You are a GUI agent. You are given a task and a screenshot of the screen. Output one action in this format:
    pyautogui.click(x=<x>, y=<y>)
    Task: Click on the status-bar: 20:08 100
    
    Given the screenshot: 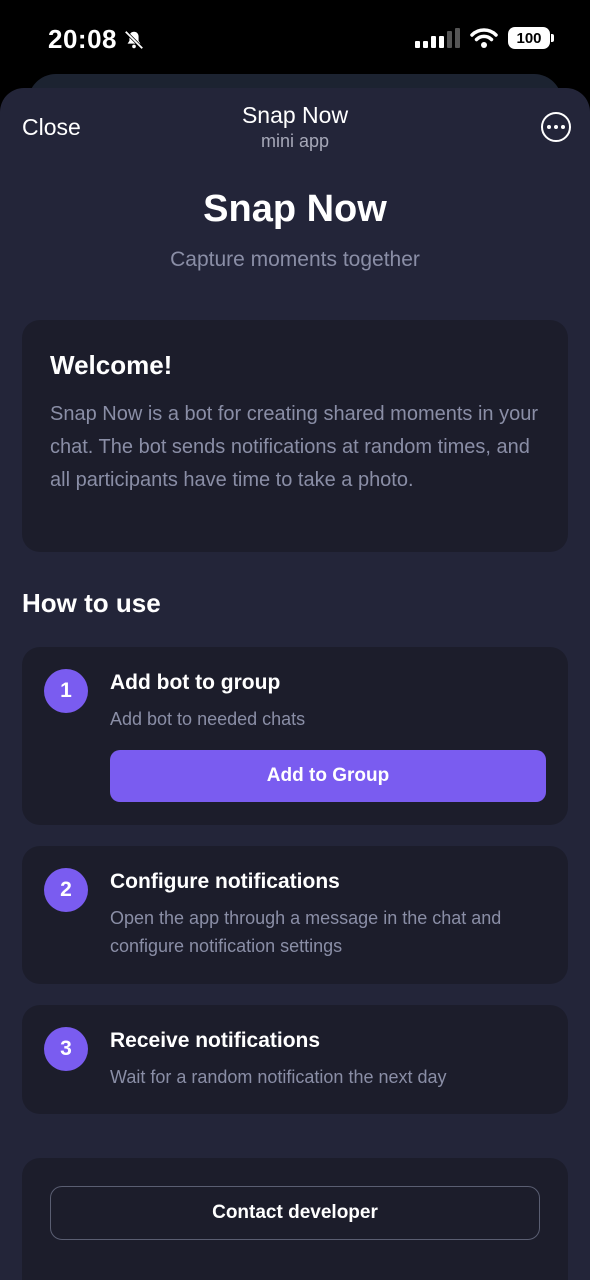 What is the action you would take?
    pyautogui.click(x=295, y=40)
    